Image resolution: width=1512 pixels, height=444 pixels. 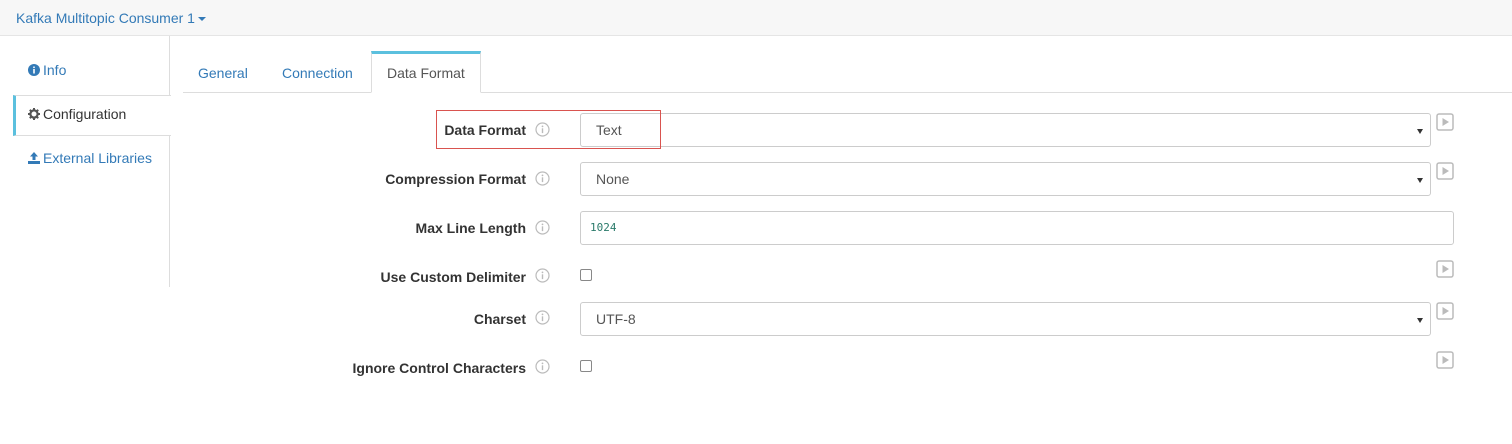 What do you see at coordinates (317, 72) in the screenshot?
I see `tab-connection: Connection` at bounding box center [317, 72].